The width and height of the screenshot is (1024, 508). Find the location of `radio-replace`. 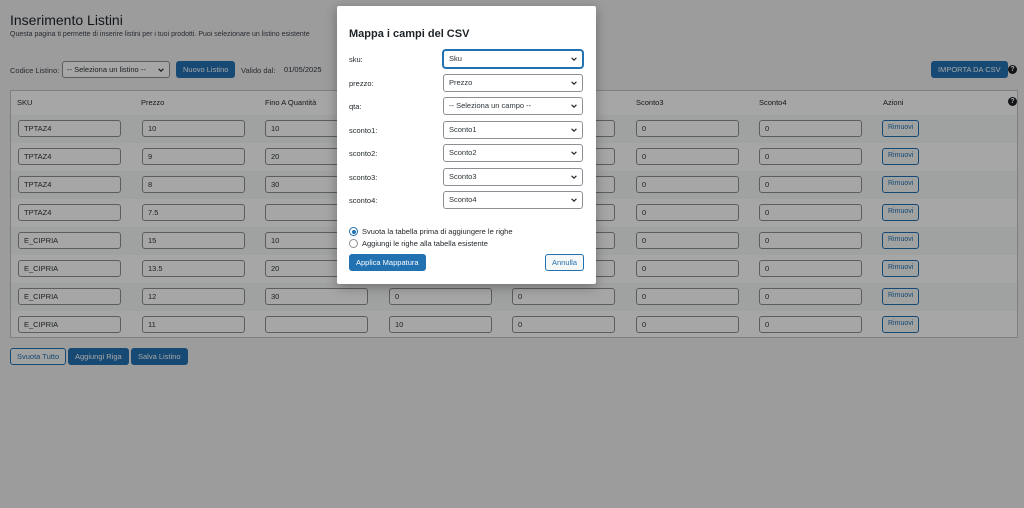

radio-replace is located at coordinates (353, 231).